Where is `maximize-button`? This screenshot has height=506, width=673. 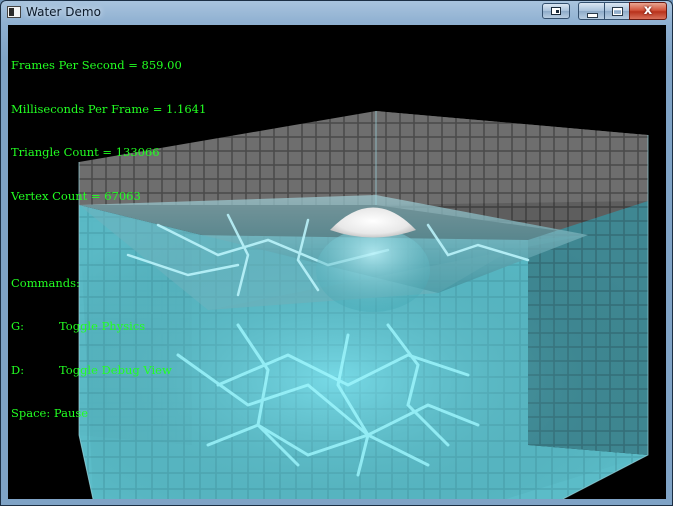 maximize-button is located at coordinates (616, 11).